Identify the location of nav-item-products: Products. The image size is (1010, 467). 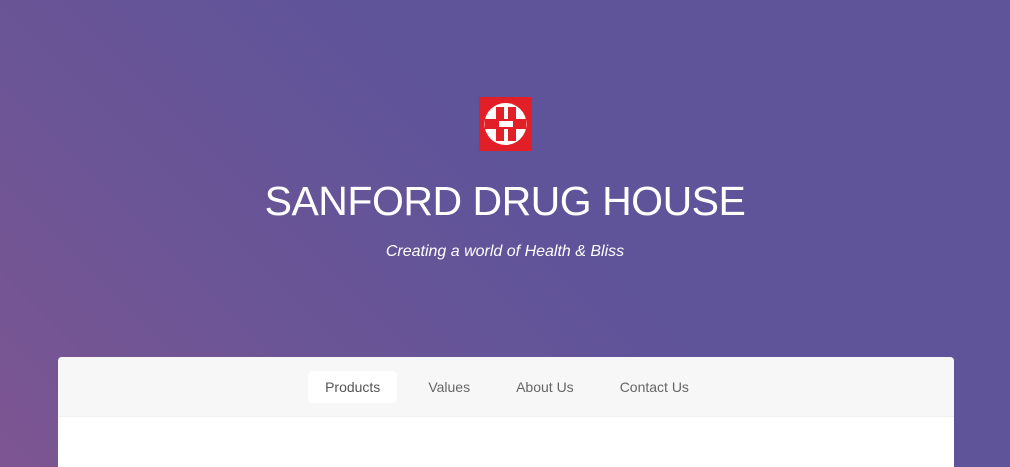
(353, 387).